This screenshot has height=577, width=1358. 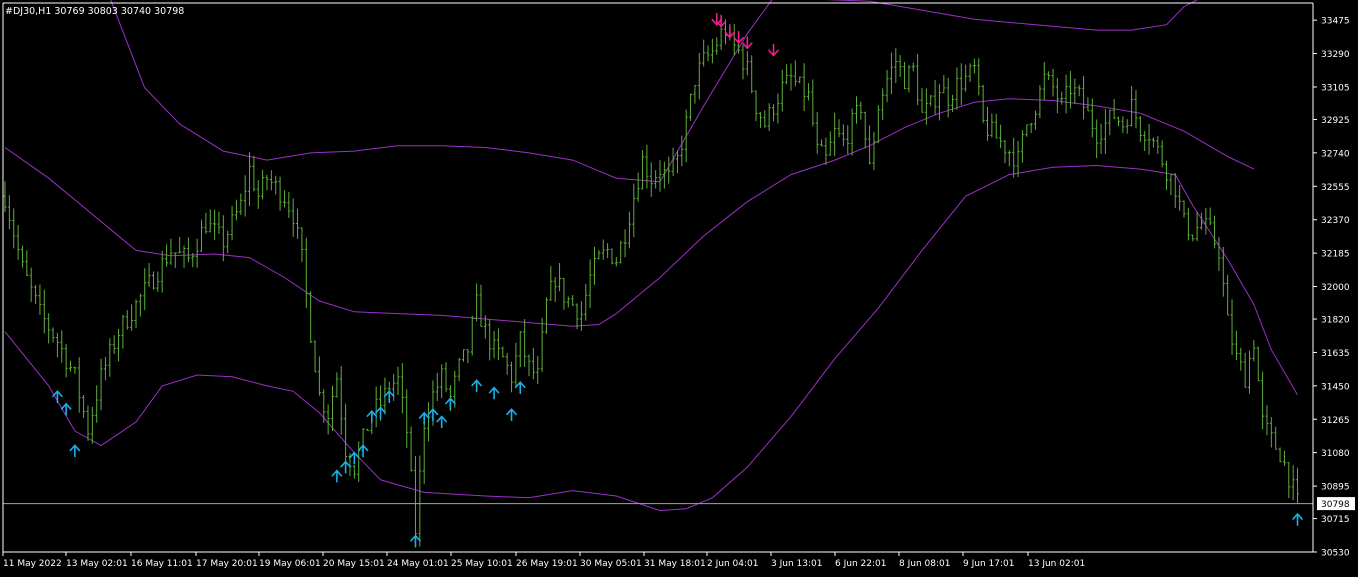 What do you see at coordinates (547, 564) in the screenshot?
I see `x-tick-label: 26 May 19:01` at bounding box center [547, 564].